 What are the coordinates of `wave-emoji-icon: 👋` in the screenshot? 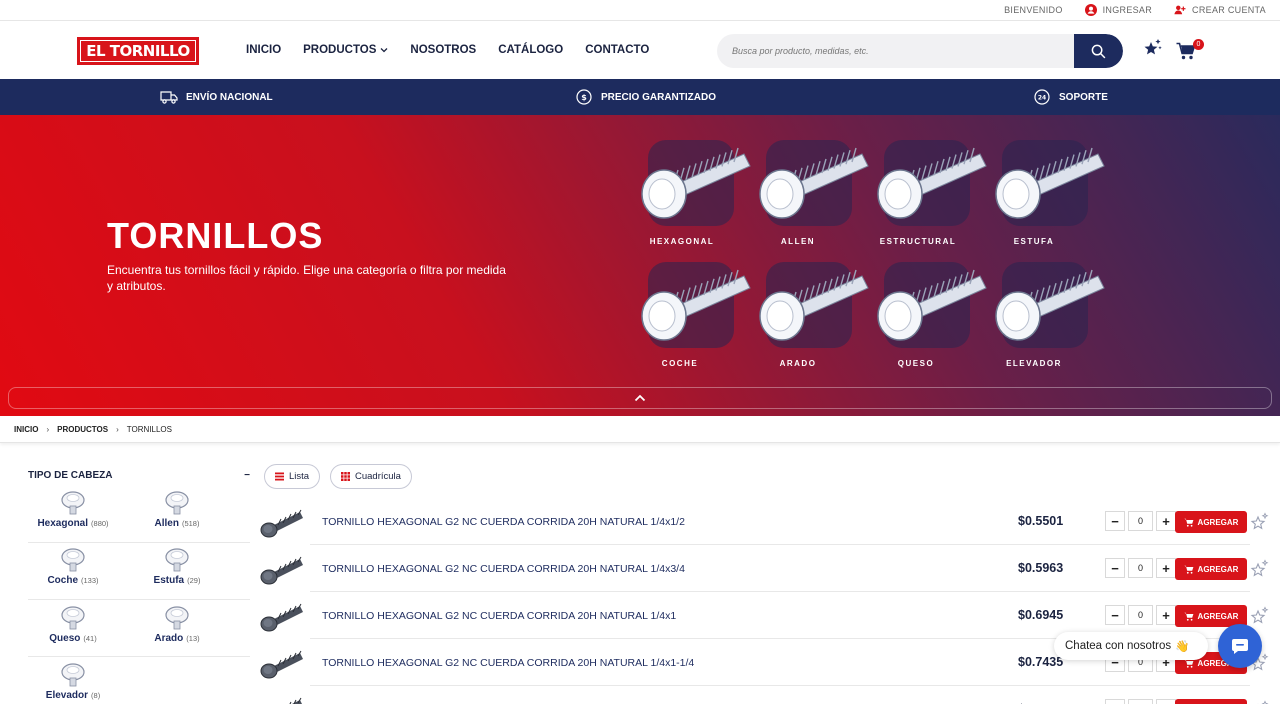 It's located at (1182, 647).